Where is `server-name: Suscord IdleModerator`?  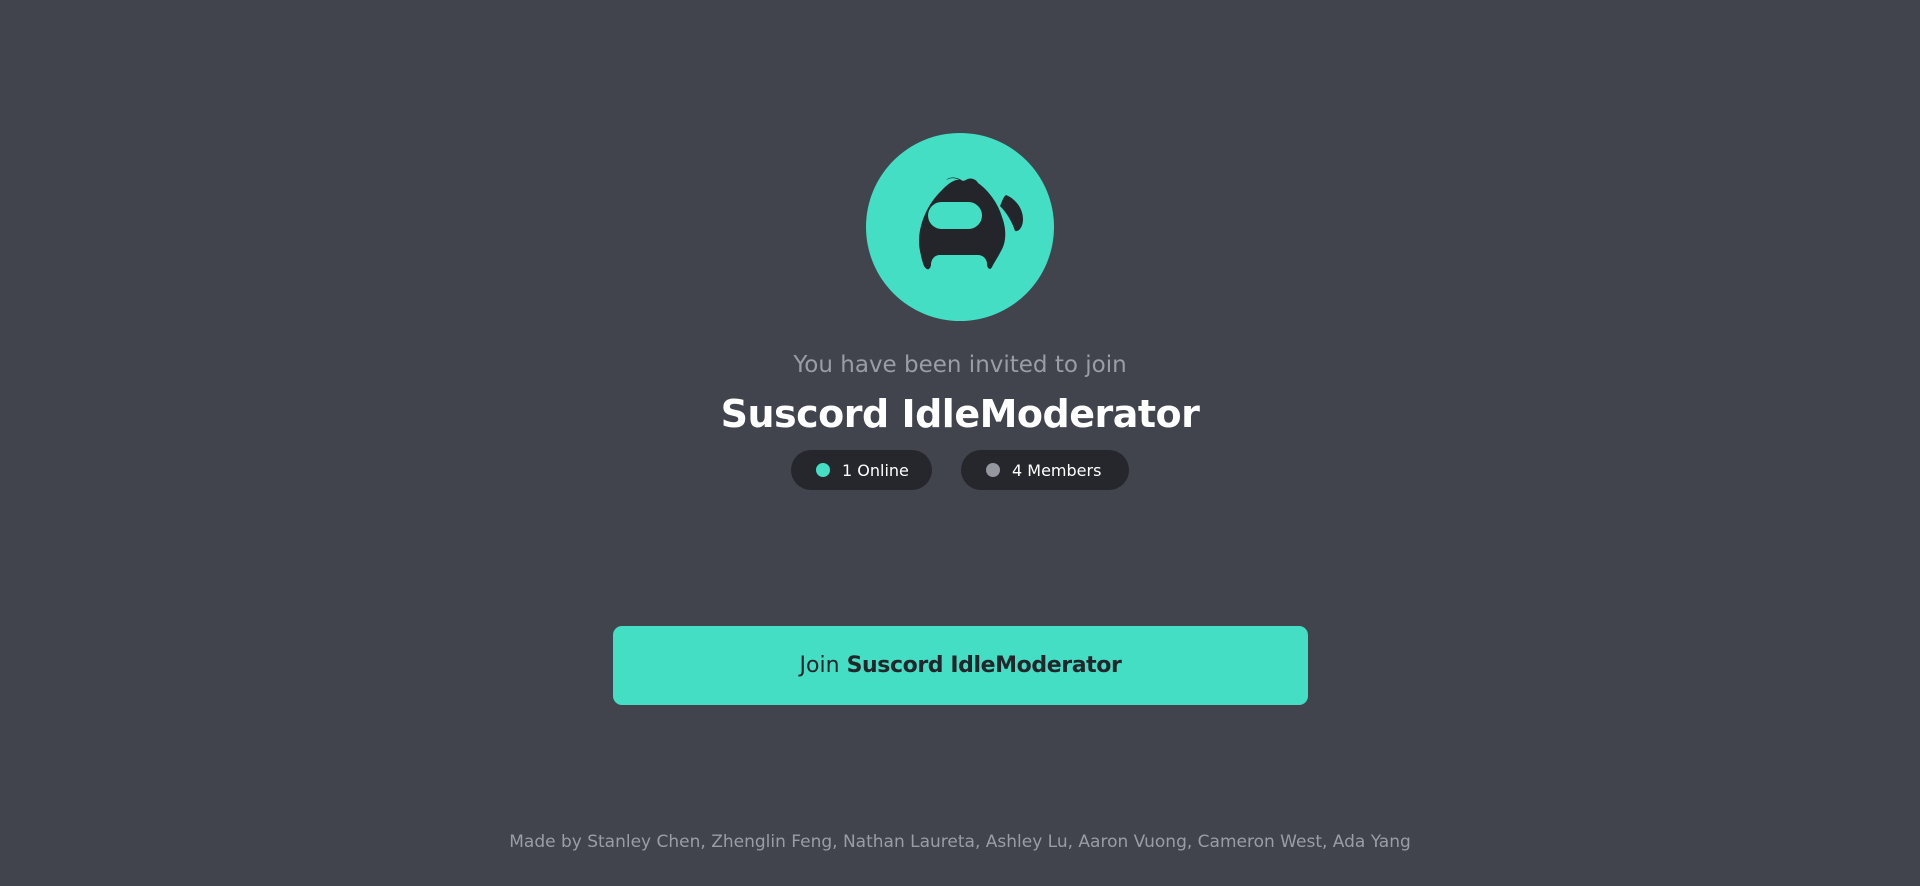
server-name: Suscord IdleModerator is located at coordinates (960, 414).